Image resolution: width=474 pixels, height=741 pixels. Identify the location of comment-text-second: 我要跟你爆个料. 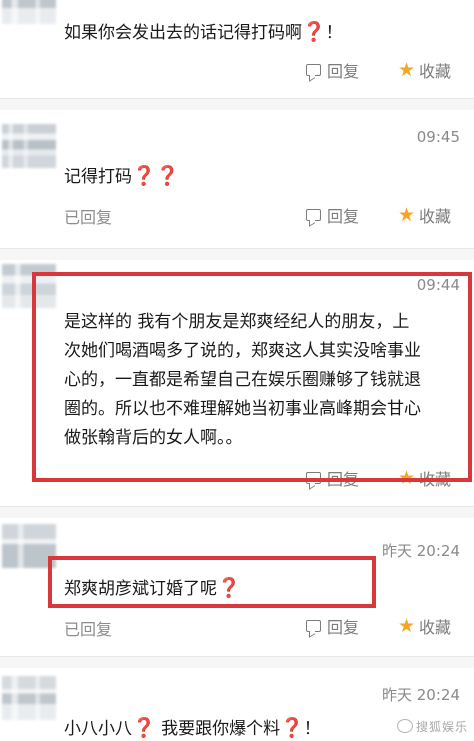
(221, 729).